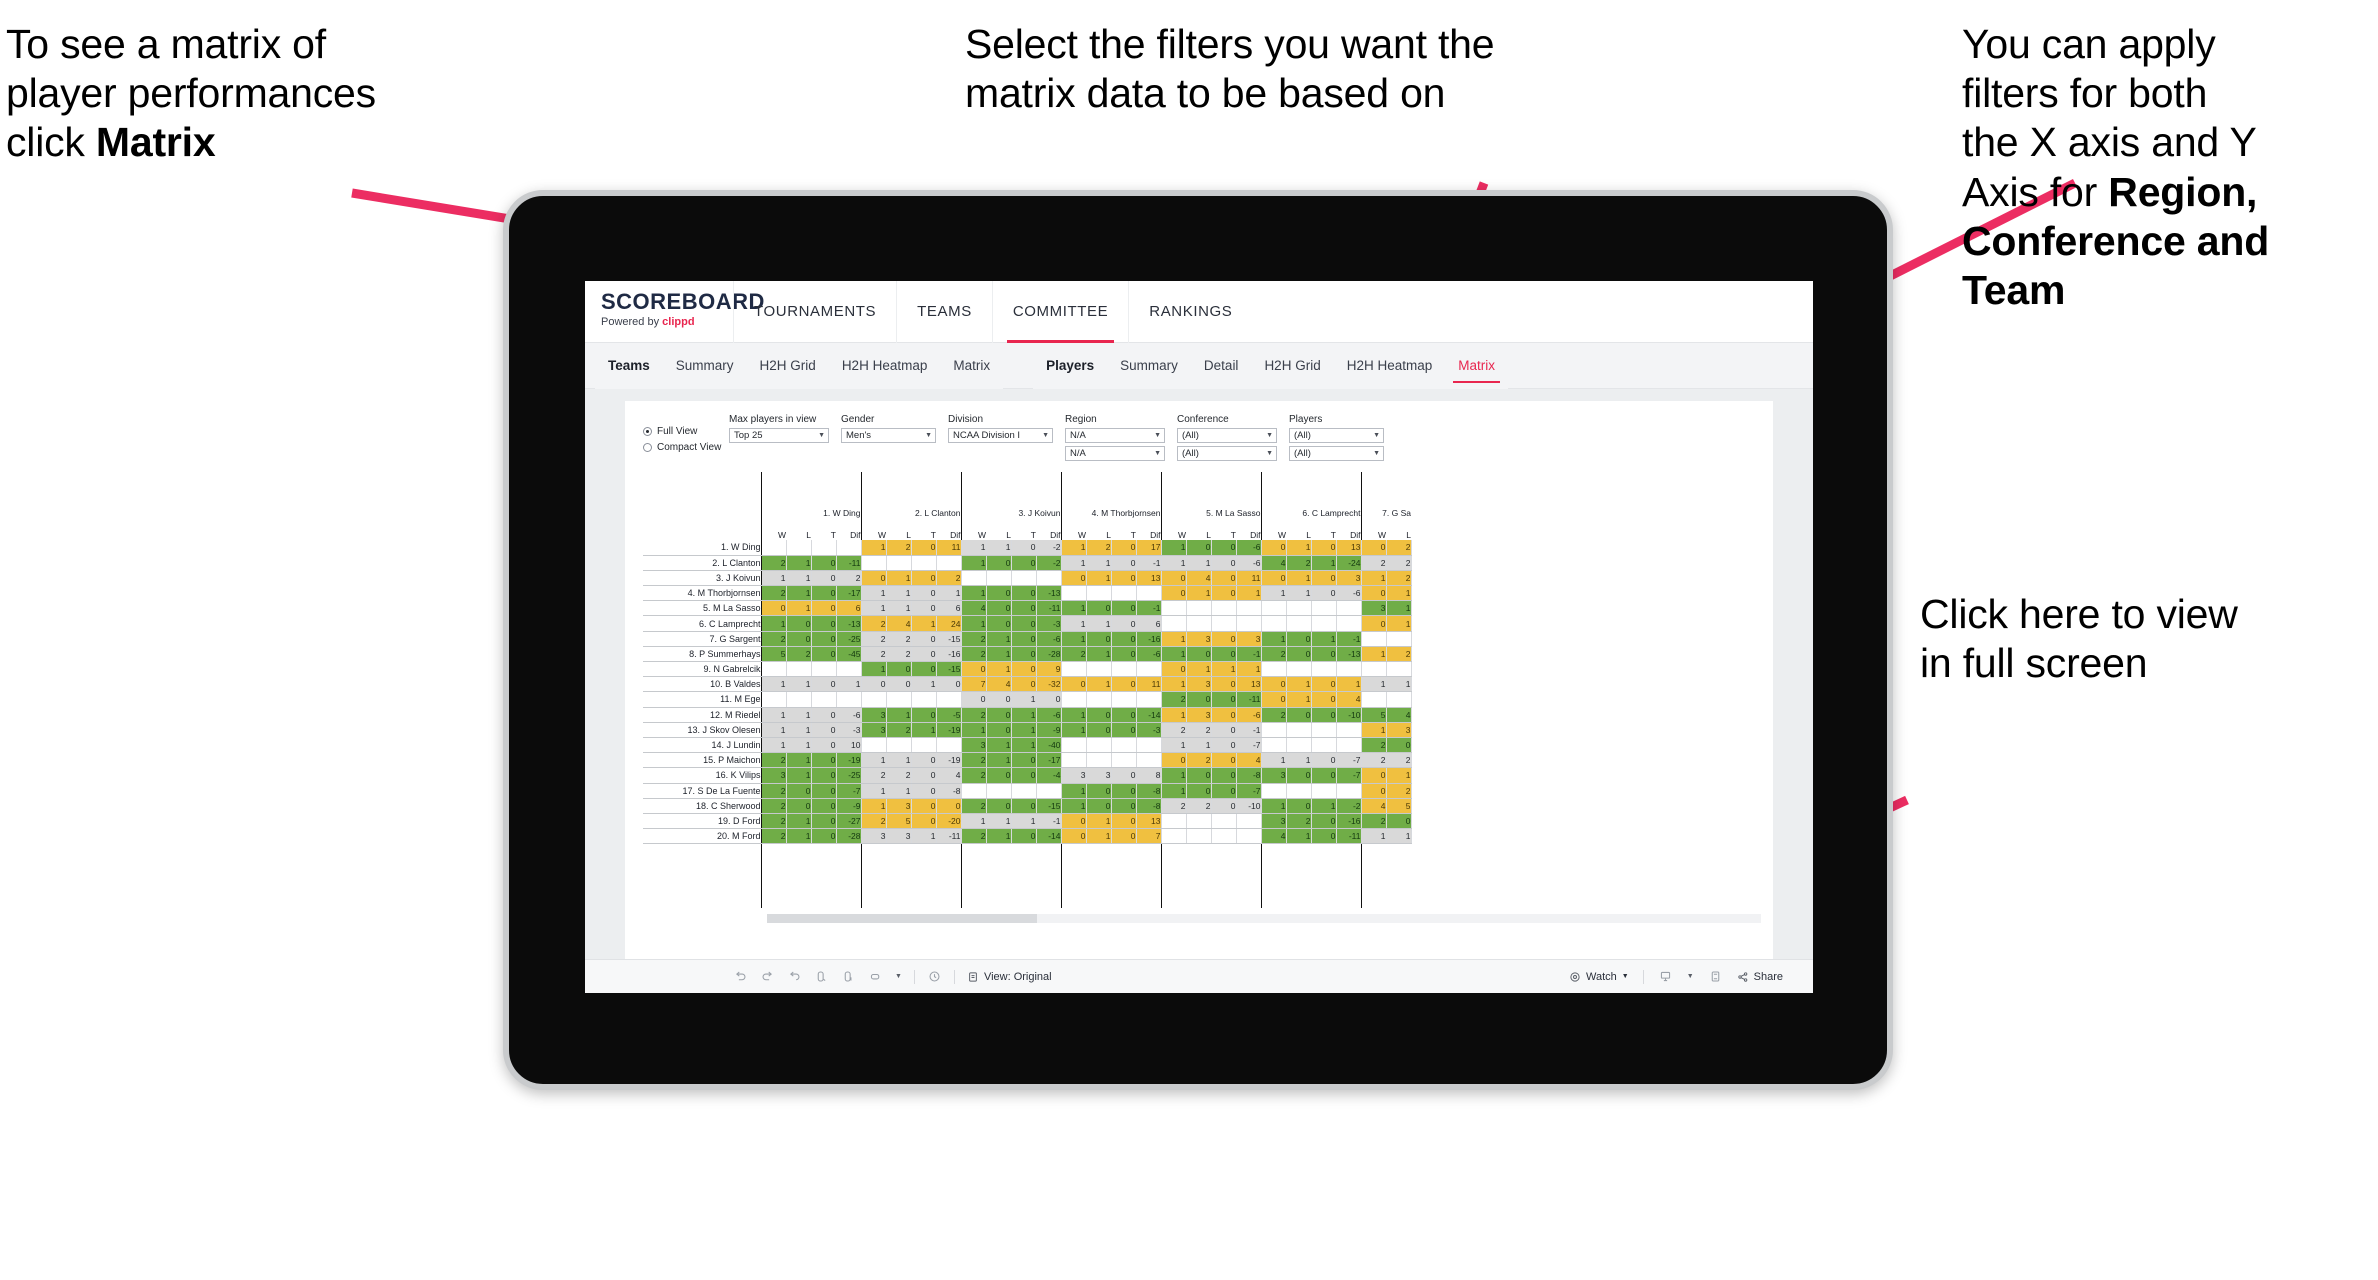 The width and height of the screenshot is (2378, 1280). Describe the element at coordinates (1249, 563) in the screenshot. I see `matrix-cell: -6` at that location.